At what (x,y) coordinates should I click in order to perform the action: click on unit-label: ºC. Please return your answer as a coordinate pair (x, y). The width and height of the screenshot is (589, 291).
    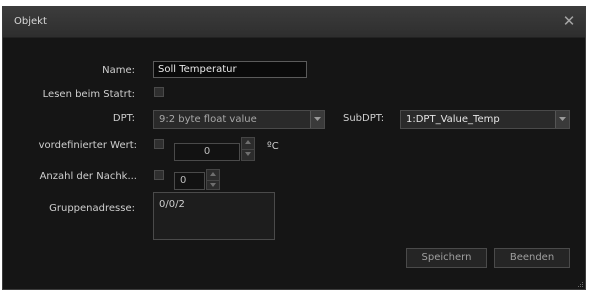
    Looking at the image, I should click on (273, 146).